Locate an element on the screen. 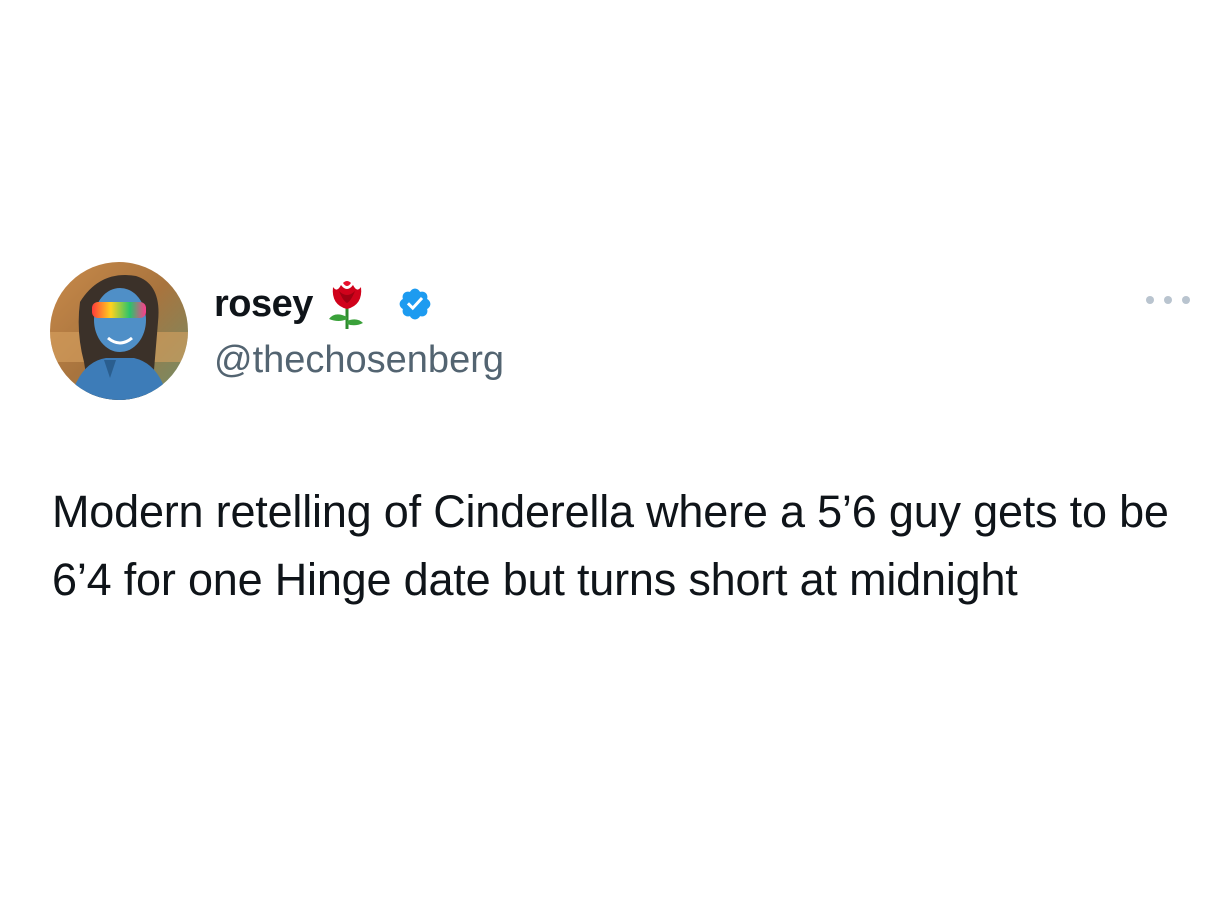 This screenshot has width=1215, height=900. author-name-row: rosey is located at coordinates (323, 304).